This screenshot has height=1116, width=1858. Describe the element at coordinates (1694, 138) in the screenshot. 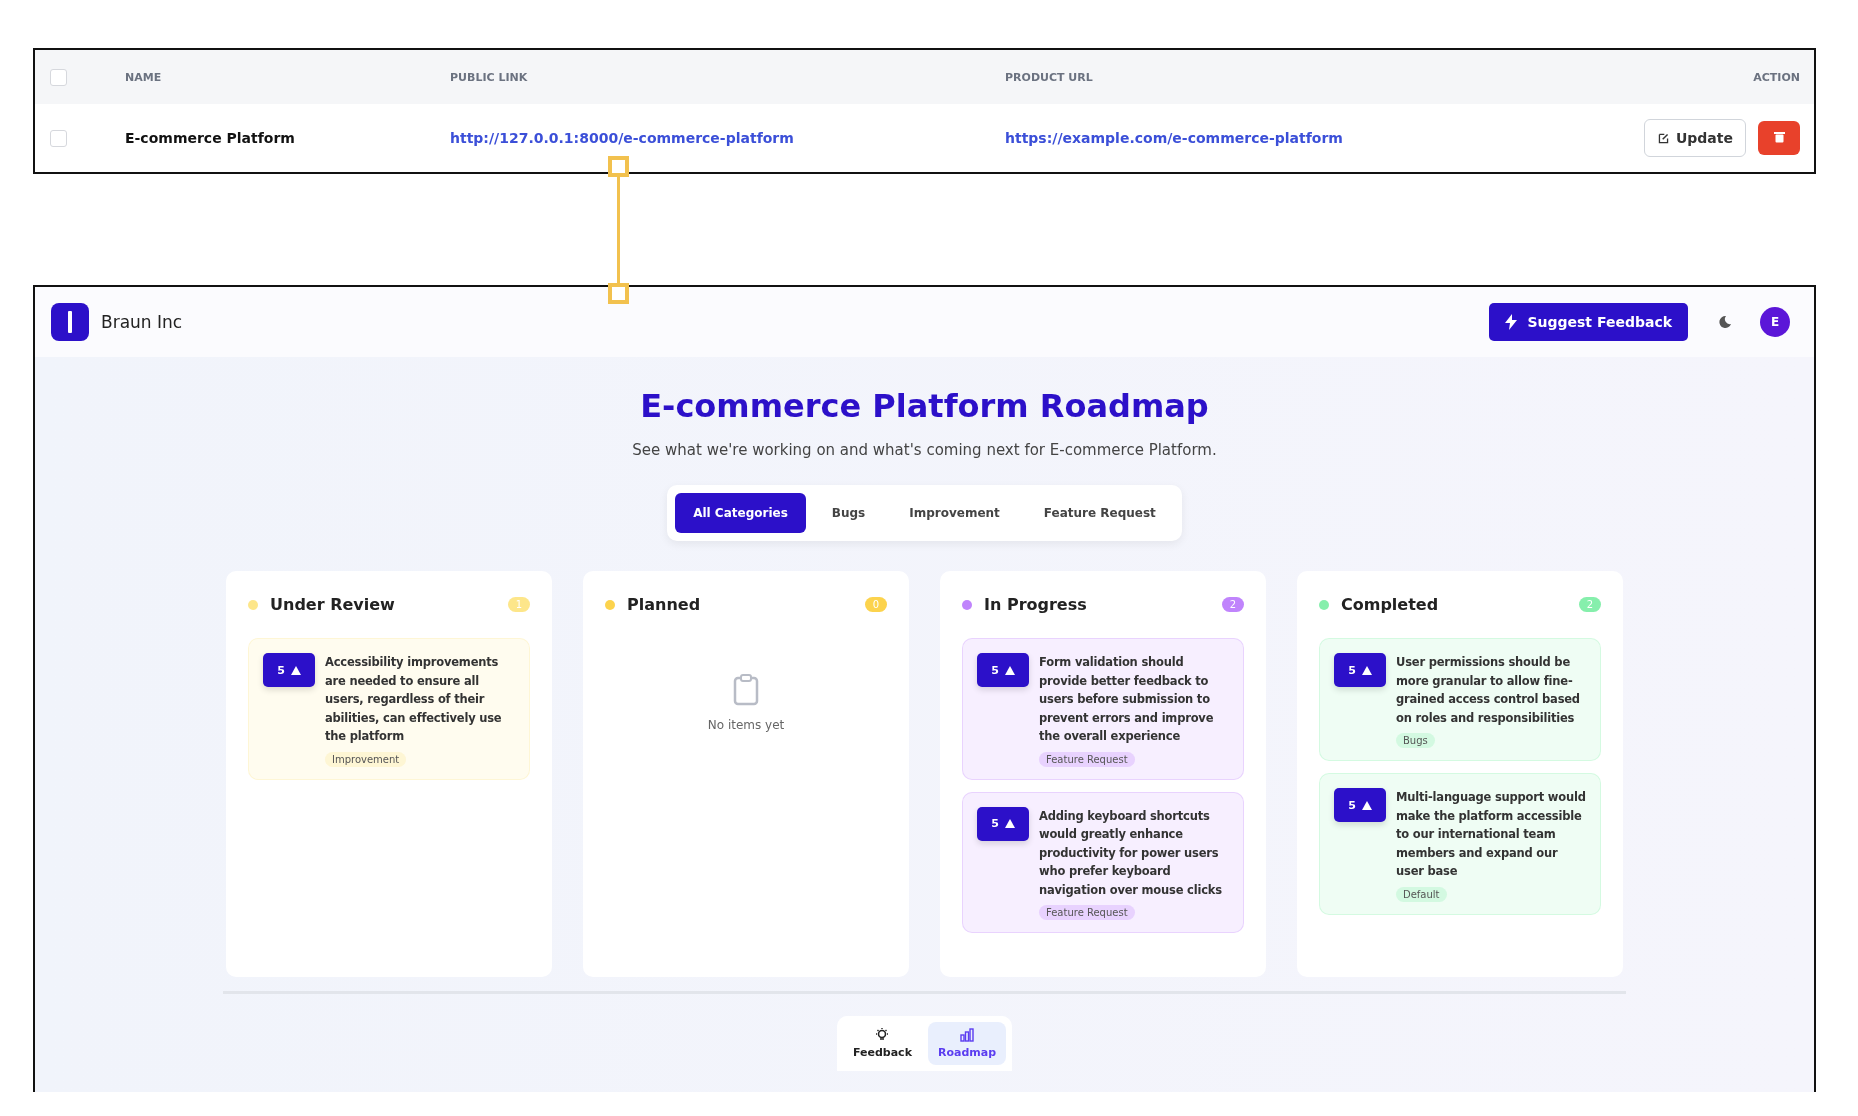

I see `update-button: Update` at that location.